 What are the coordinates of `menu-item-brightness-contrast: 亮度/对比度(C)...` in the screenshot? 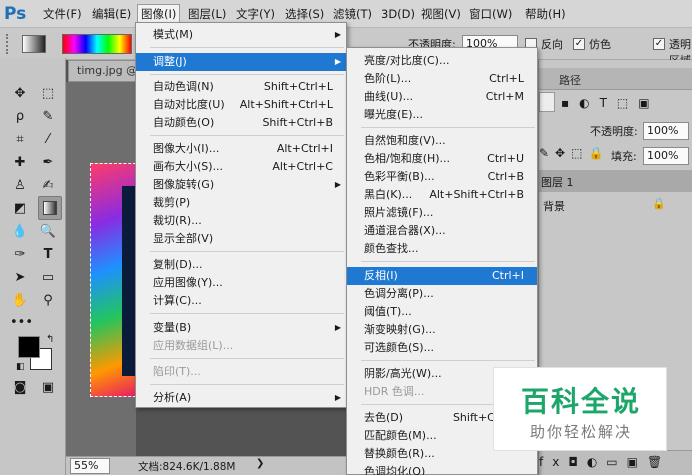 It's located at (442, 61).